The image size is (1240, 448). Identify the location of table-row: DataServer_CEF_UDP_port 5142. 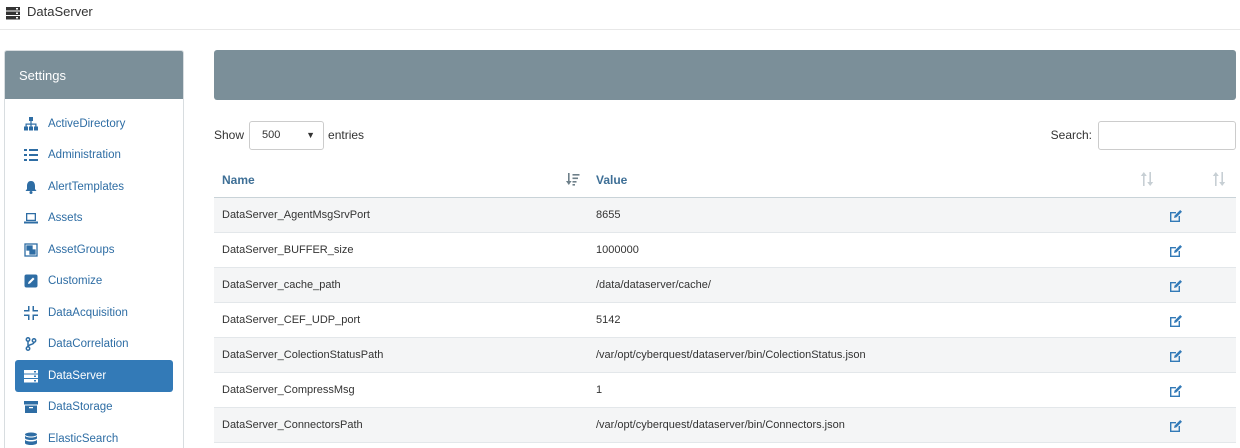
(725, 320).